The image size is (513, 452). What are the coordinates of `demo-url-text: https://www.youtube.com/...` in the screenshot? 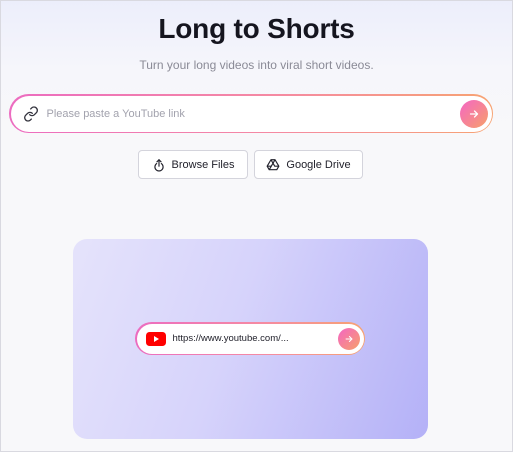 It's located at (230, 338).